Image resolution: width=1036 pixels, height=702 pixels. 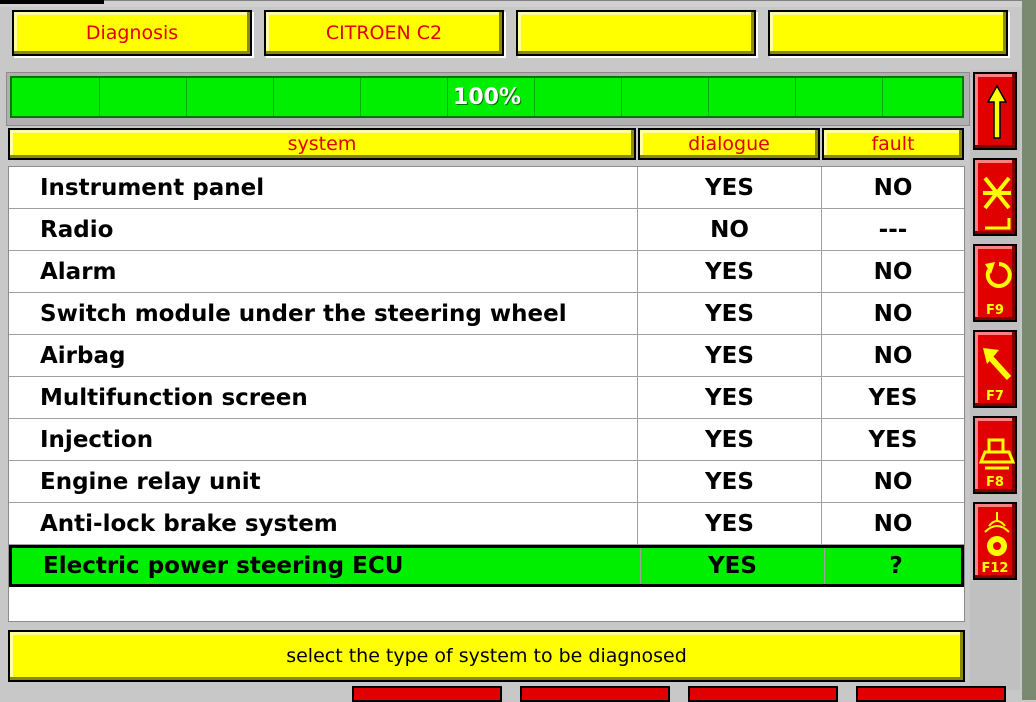 What do you see at coordinates (83, 355) in the screenshot?
I see `system-cell: Airbag` at bounding box center [83, 355].